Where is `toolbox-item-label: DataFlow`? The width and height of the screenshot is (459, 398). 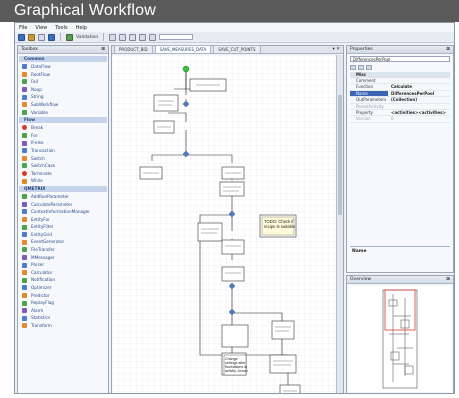
toolbox-item-label: DataFlow is located at coordinates (41, 66).